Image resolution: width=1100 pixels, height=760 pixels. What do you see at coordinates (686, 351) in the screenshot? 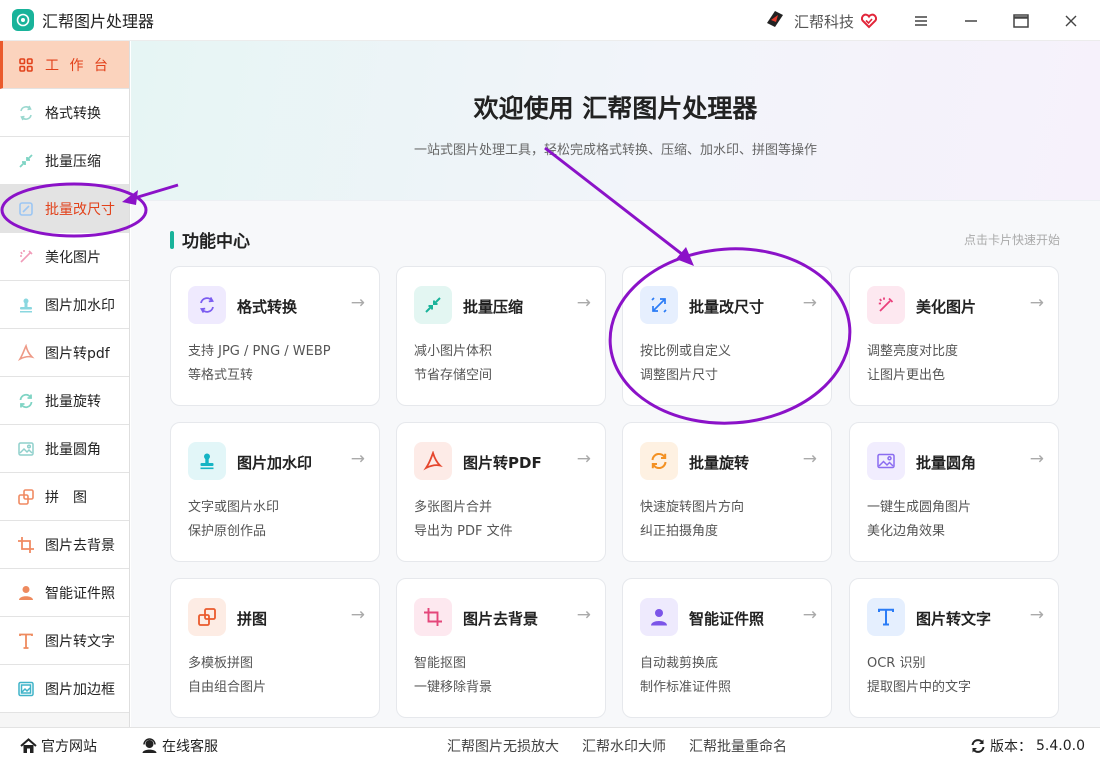
I see `feature-card-desc-1: 按比例或自定义` at bounding box center [686, 351].